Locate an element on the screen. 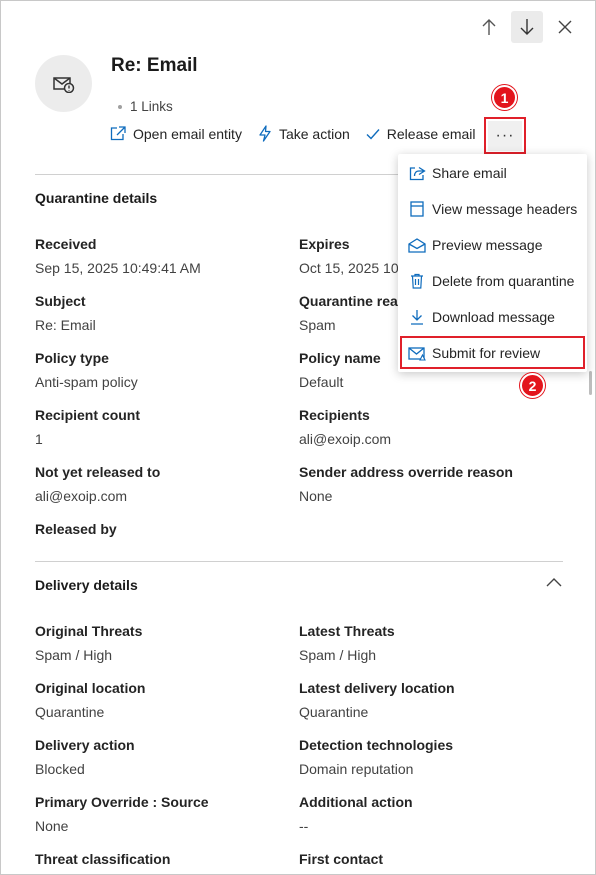 Image resolution: width=596 pixels, height=875 pixels. previous-item-button is located at coordinates (489, 27).